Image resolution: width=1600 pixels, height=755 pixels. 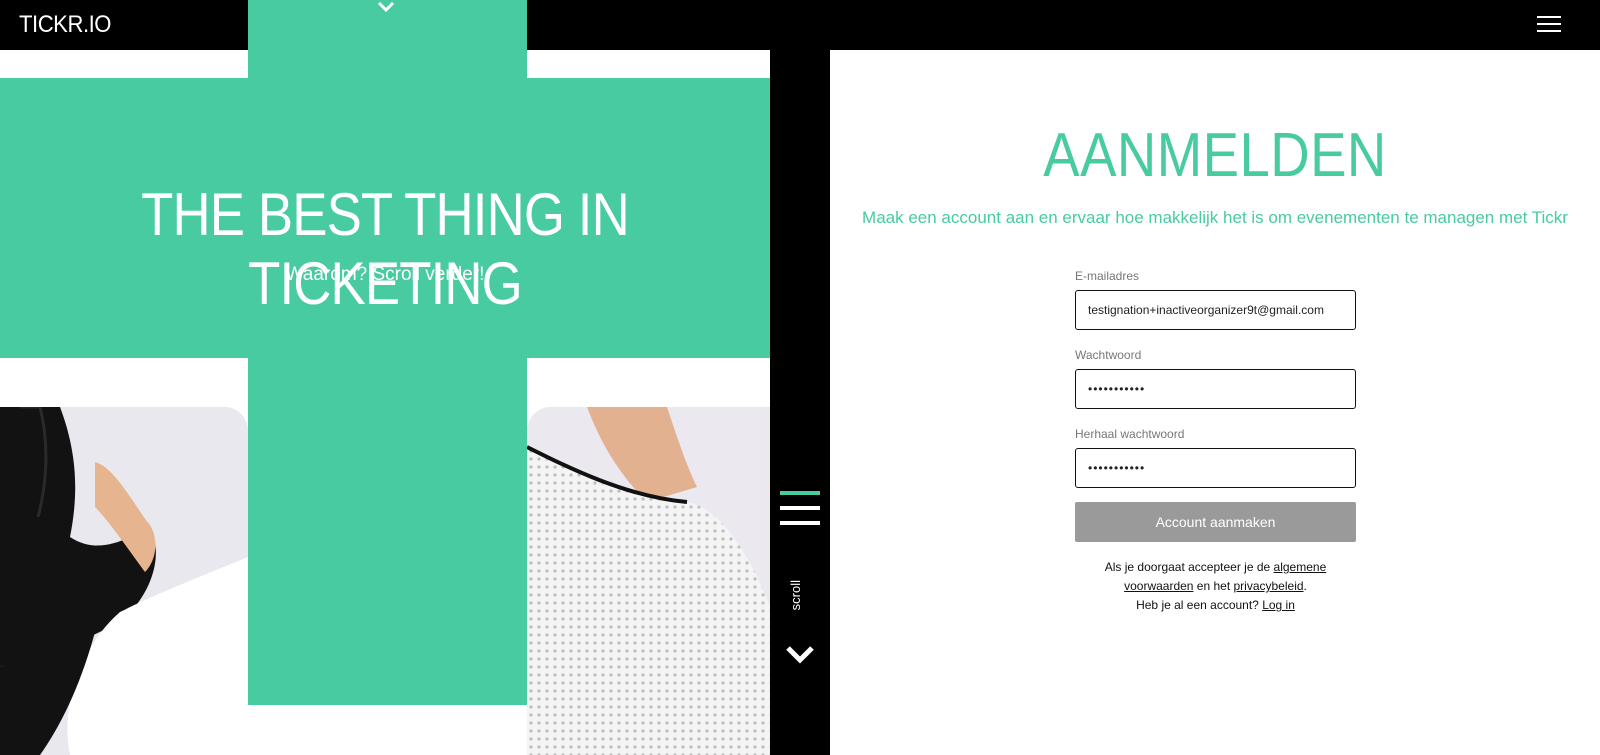 What do you see at coordinates (1199, 605) in the screenshot?
I see `login-prefix: Heb je al een account?` at bounding box center [1199, 605].